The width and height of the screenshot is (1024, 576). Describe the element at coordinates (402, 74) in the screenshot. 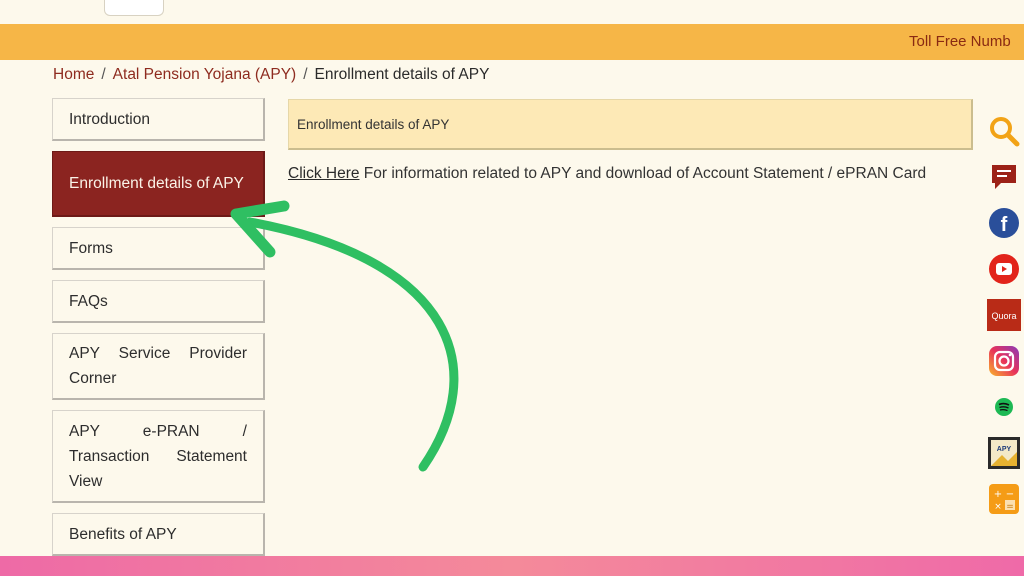

I see `breadcrumb-current: Enrollment details of APY` at that location.